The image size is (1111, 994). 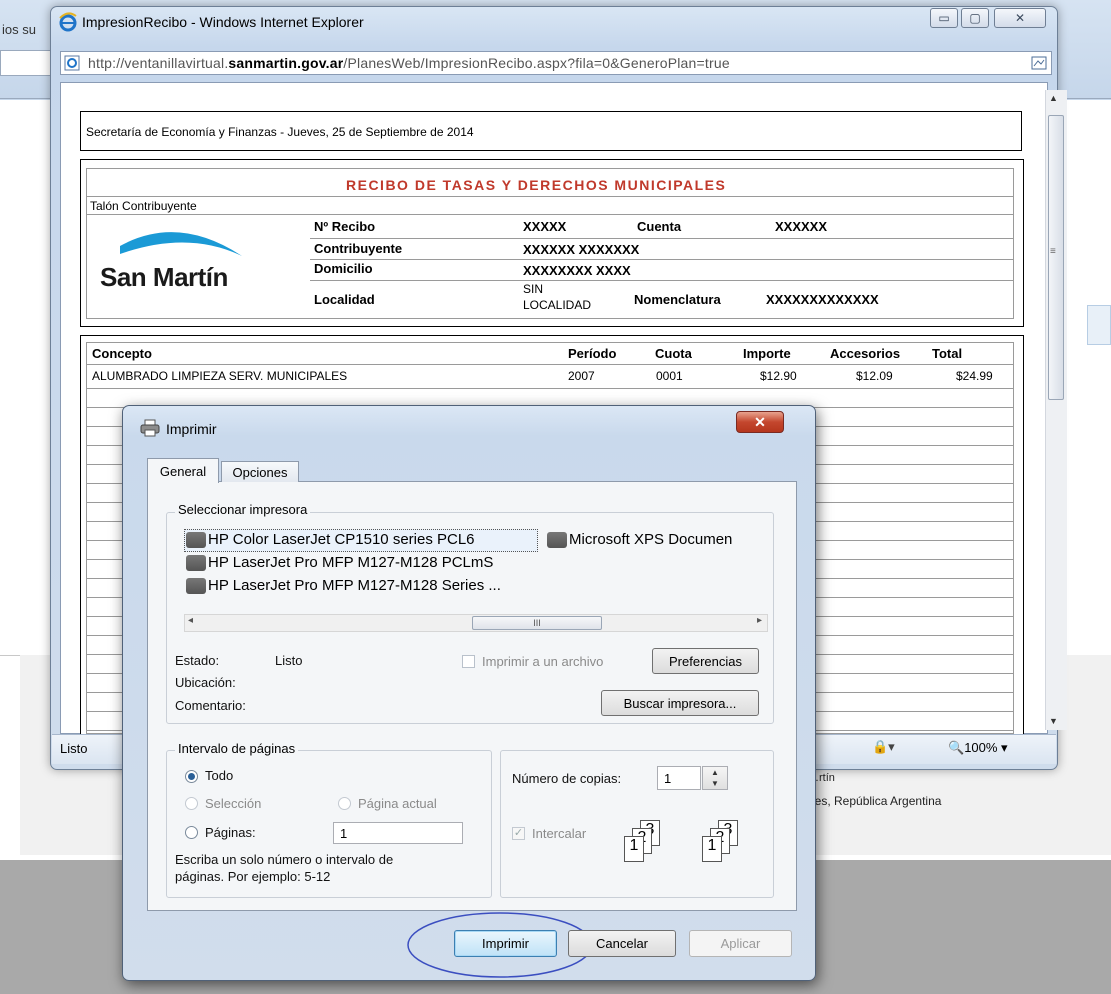 What do you see at coordinates (518, 833) in the screenshot?
I see `collate-checkbox: ✓` at bounding box center [518, 833].